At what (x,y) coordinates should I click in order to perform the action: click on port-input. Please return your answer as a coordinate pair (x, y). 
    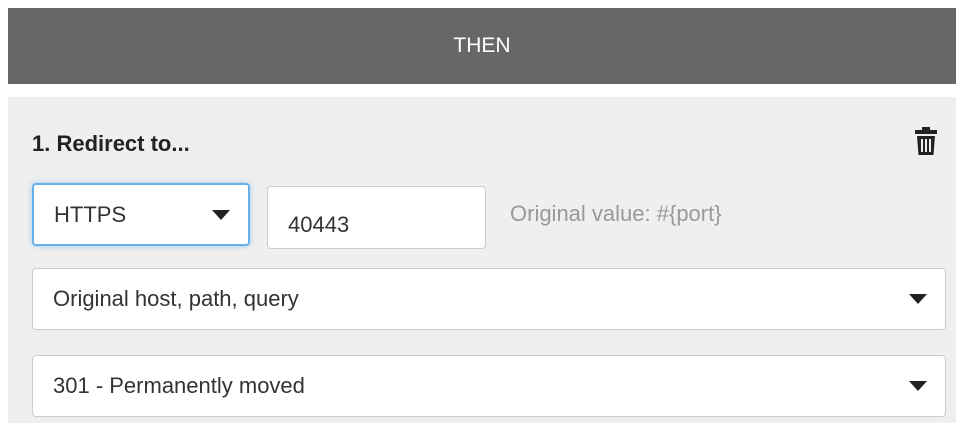
    Looking at the image, I should click on (376, 217).